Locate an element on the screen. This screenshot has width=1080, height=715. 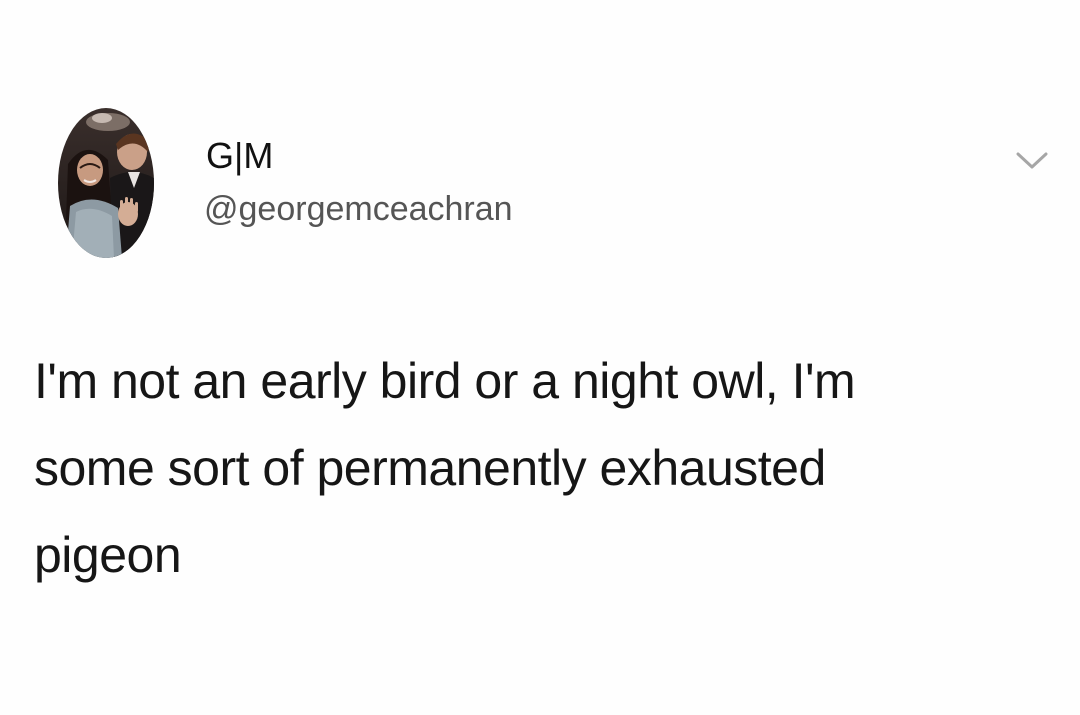
user-handle: @georgemceachran is located at coordinates (358, 209).